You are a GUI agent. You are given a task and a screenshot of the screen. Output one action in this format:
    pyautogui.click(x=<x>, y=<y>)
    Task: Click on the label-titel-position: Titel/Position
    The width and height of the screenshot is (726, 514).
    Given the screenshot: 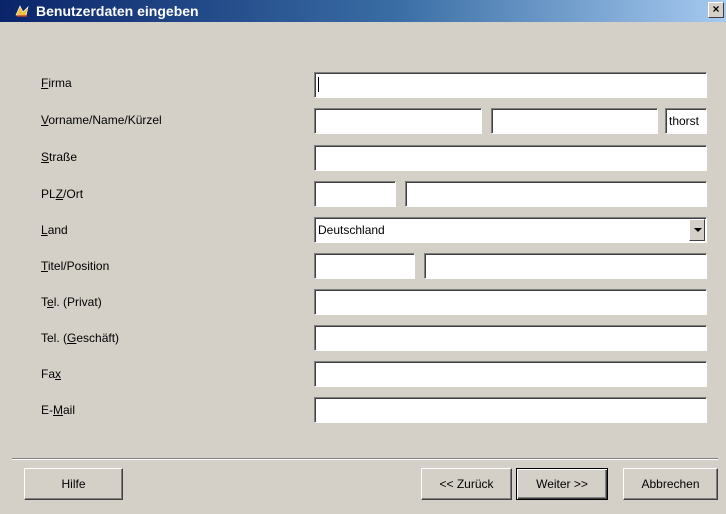 What is the action you would take?
    pyautogui.click(x=75, y=266)
    